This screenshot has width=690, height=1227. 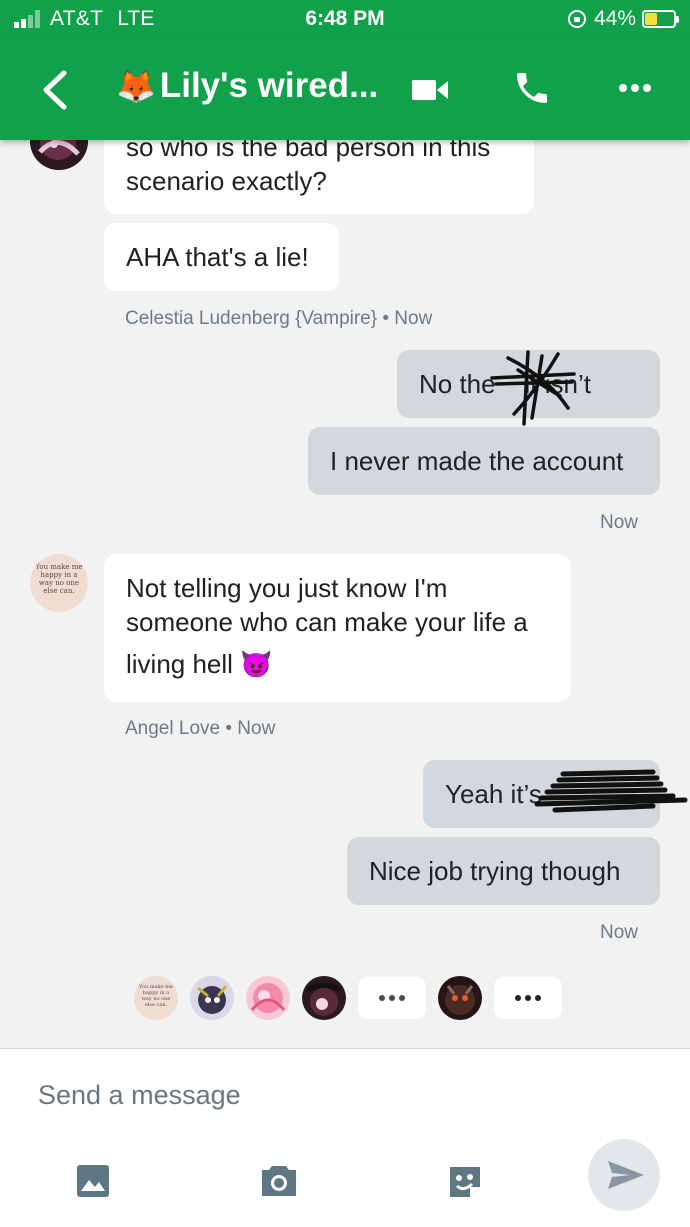 I want to click on camera-icon, so click(x=279, y=1182).